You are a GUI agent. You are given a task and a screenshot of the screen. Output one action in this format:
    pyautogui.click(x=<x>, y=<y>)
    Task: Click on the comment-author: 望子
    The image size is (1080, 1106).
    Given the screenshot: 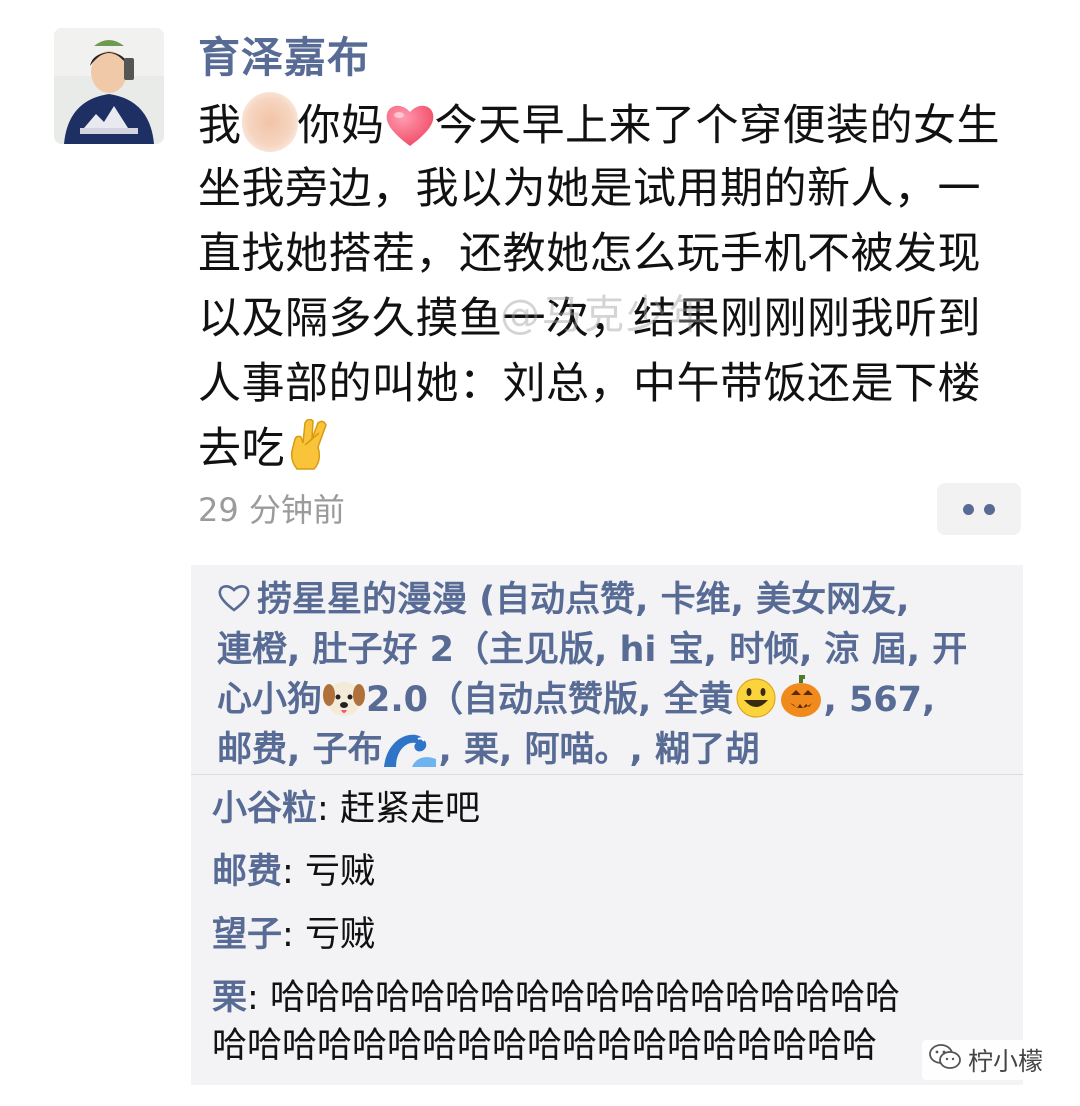 What is the action you would take?
    pyautogui.click(x=247, y=935)
    